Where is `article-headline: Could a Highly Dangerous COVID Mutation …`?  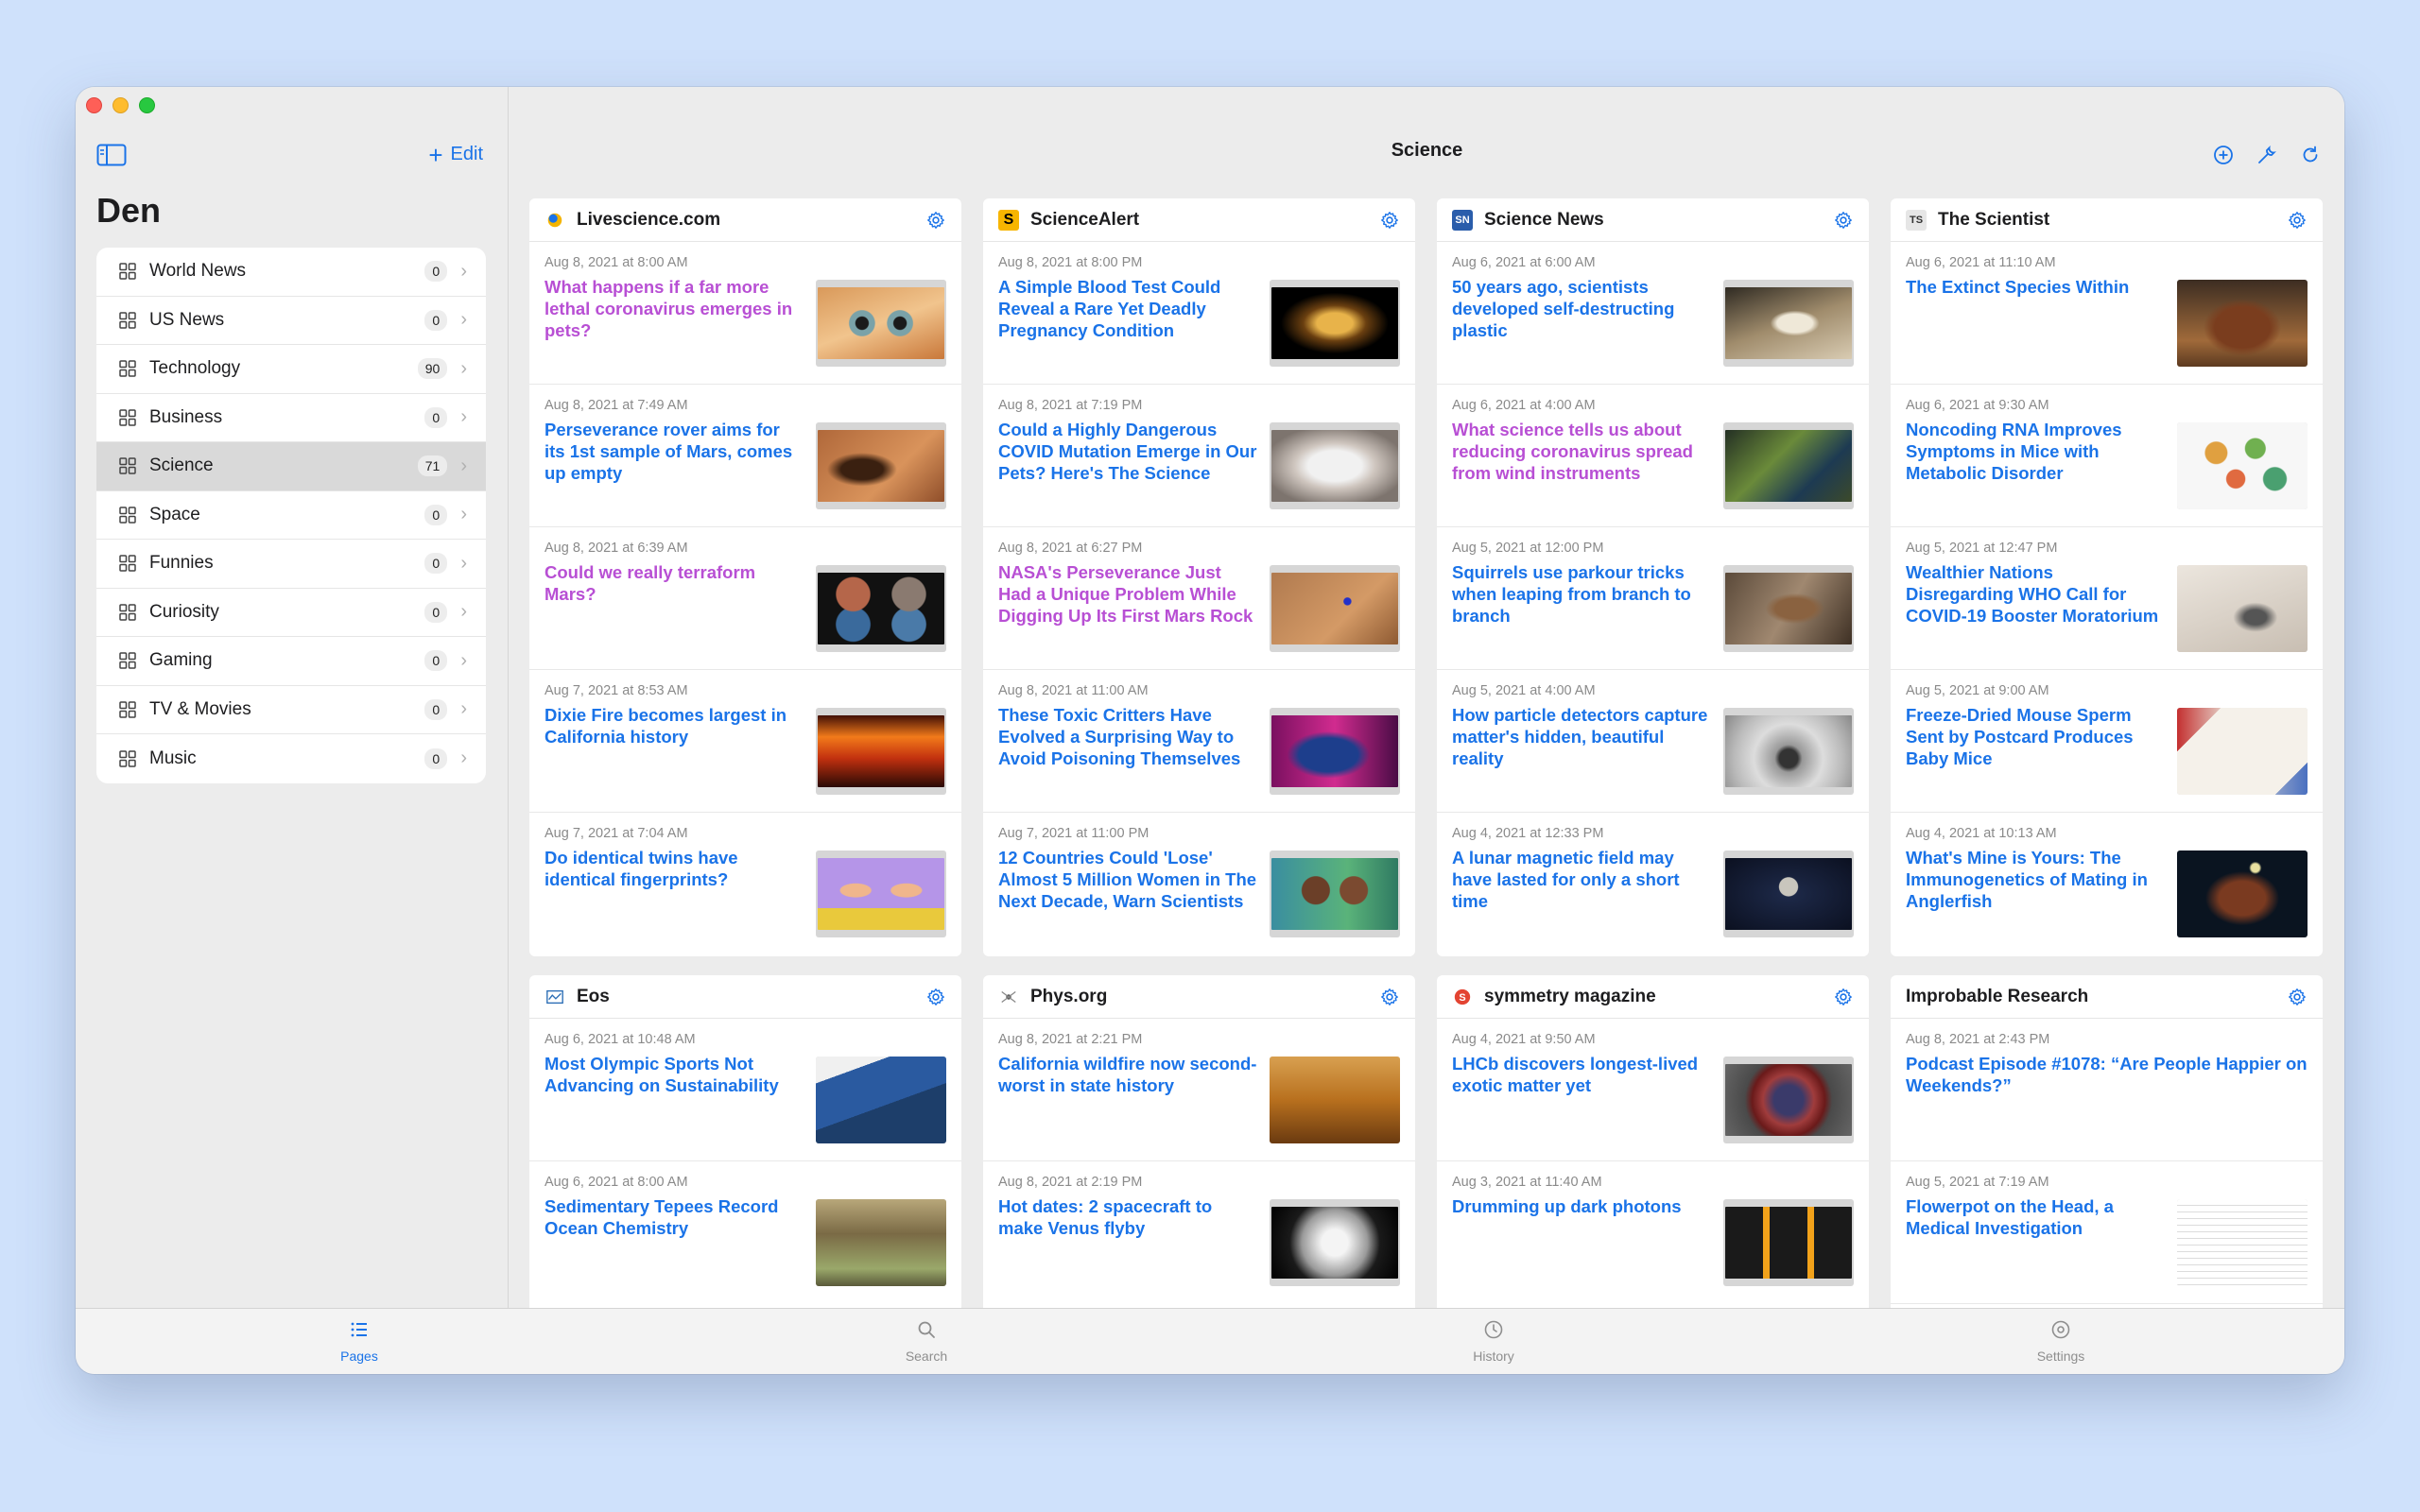
article-headline: Could a Highly Dangerous COVID Mutation … is located at coordinates (1128, 451).